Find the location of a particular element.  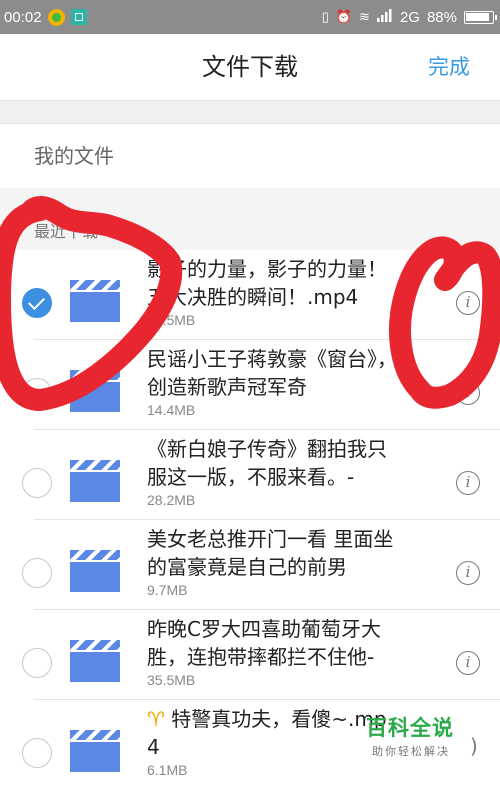

signal-icon is located at coordinates (384, 17).